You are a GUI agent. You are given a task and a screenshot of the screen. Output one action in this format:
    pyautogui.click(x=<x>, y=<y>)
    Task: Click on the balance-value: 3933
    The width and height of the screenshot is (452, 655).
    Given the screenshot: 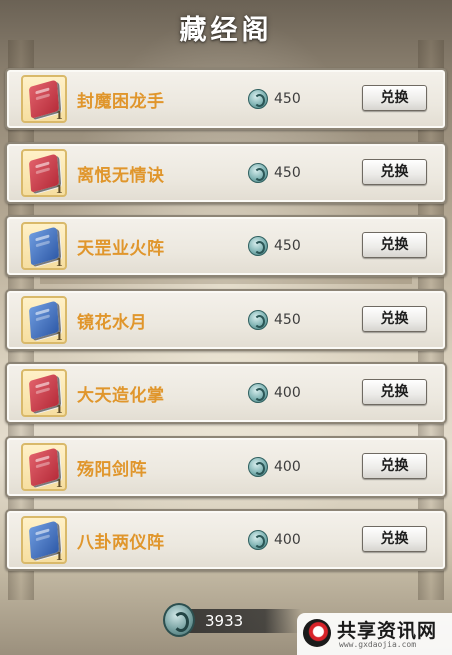 What is the action you would take?
    pyautogui.click(x=224, y=621)
    